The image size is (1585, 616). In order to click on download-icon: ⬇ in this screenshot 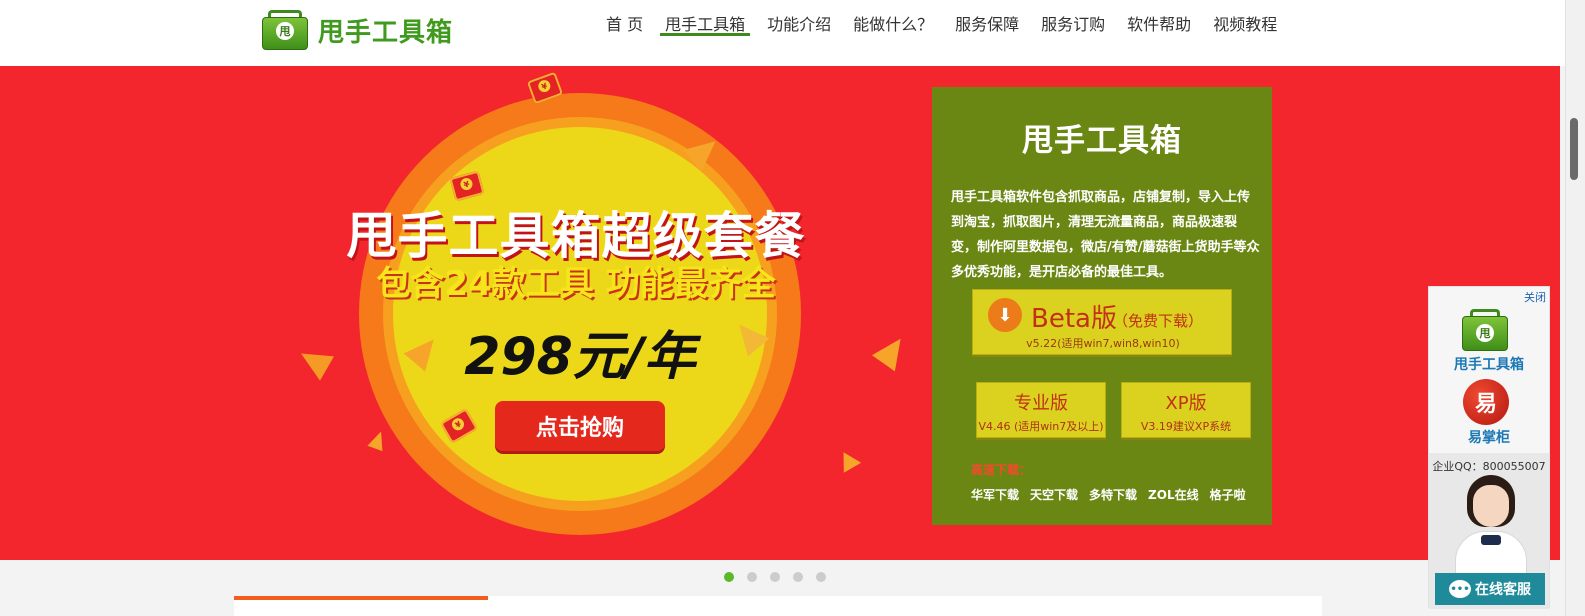, I will do `click(1005, 315)`.